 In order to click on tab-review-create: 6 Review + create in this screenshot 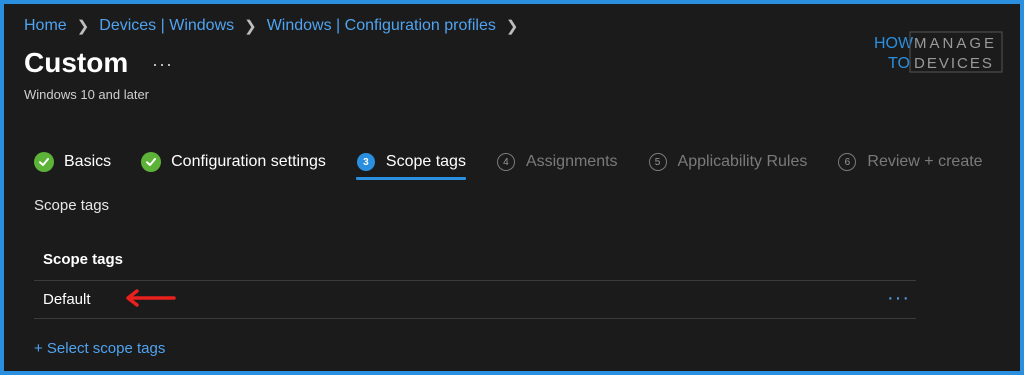, I will do `click(910, 162)`.